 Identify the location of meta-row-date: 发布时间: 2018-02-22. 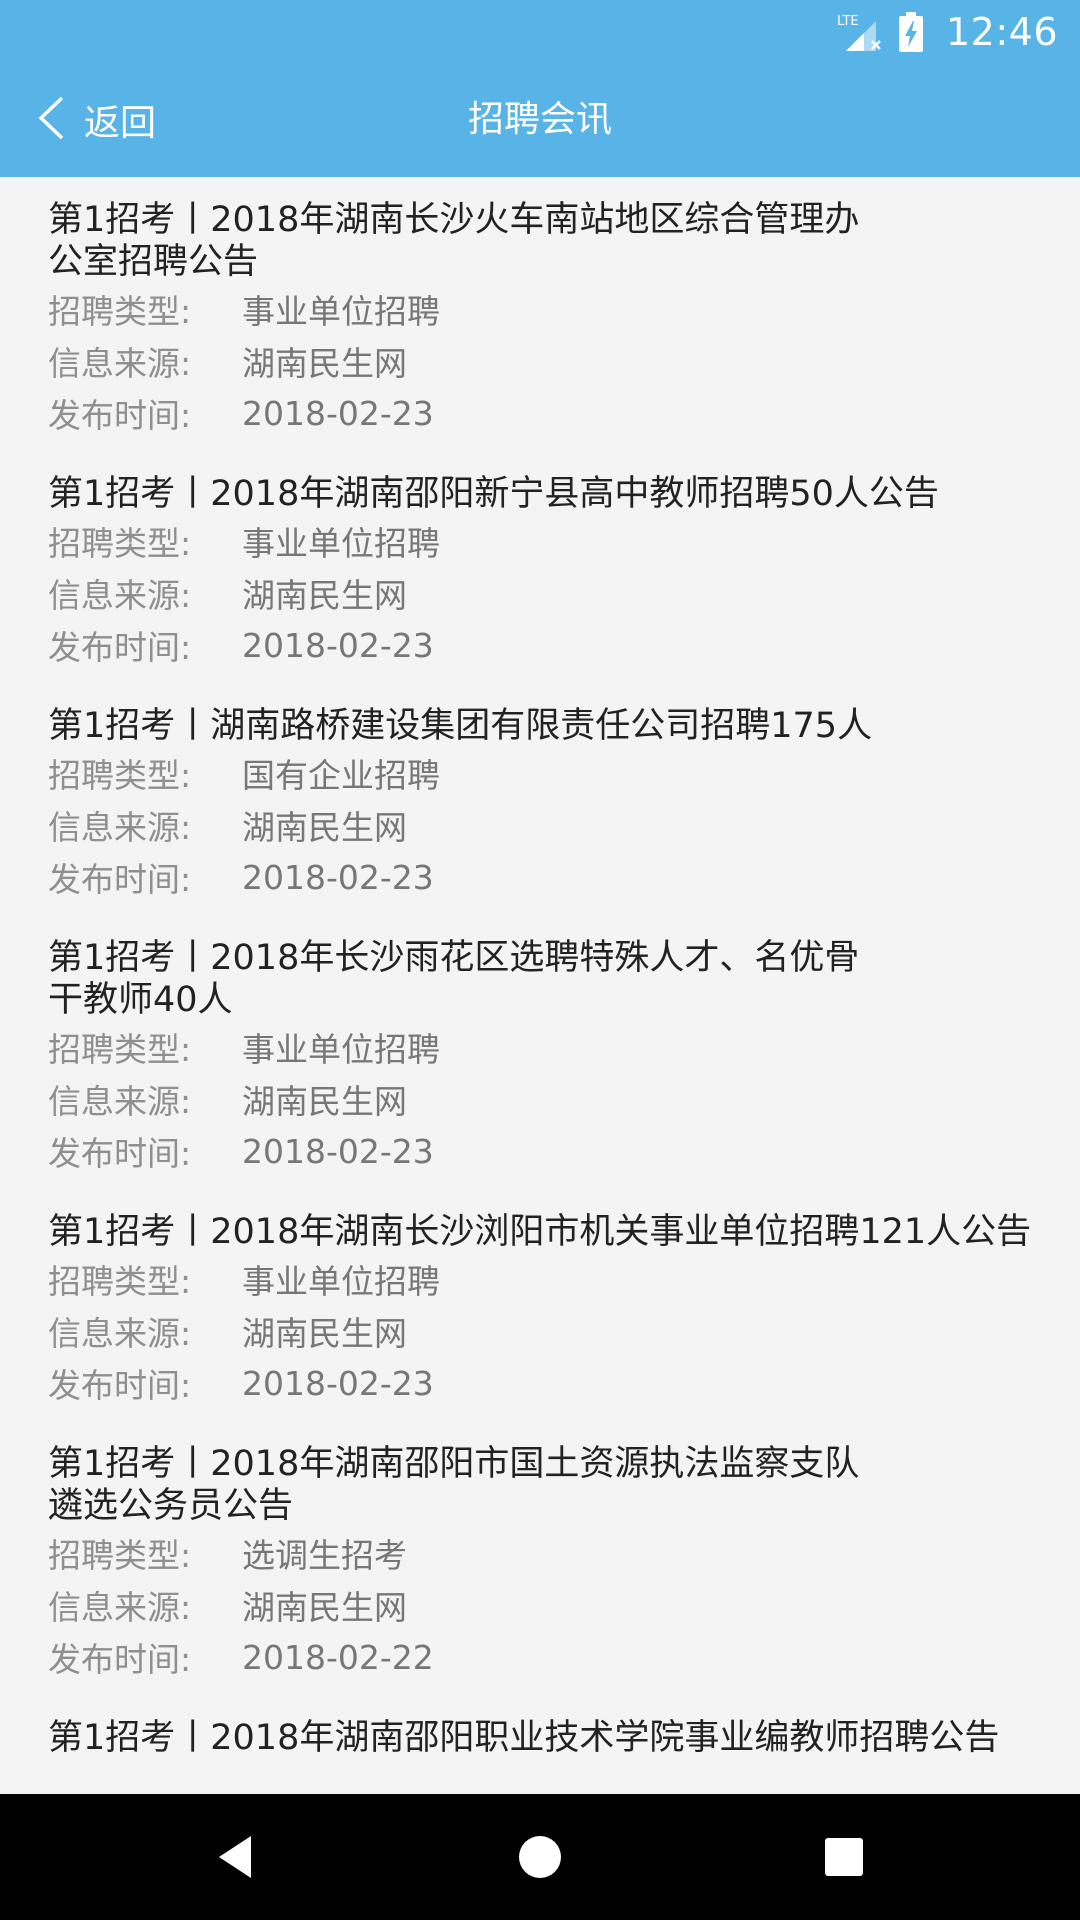
(554, 1657).